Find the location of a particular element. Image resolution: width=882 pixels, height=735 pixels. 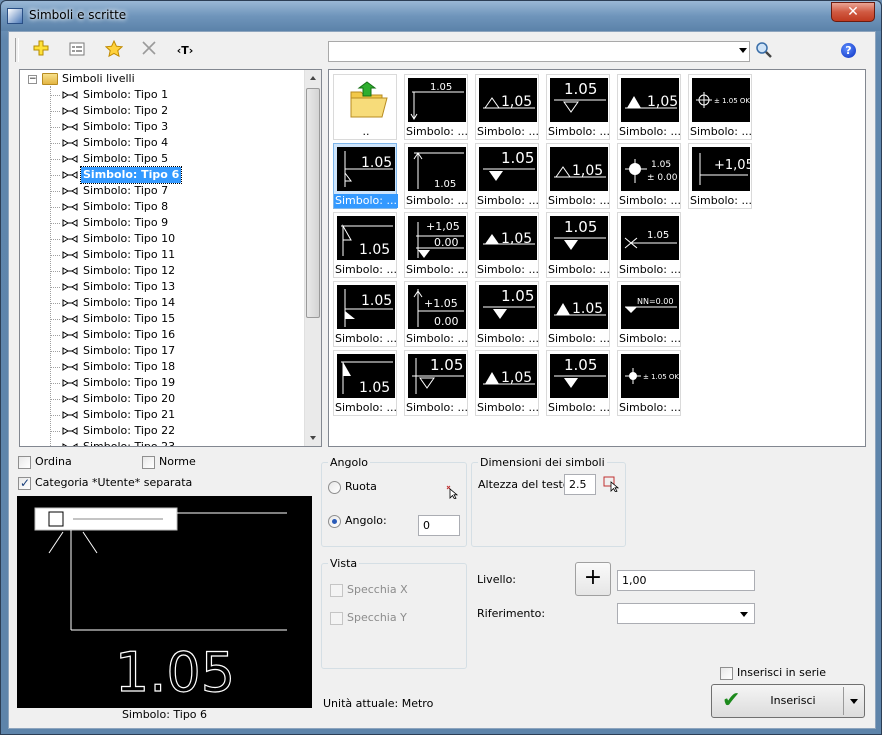

search-combo is located at coordinates (539, 51).